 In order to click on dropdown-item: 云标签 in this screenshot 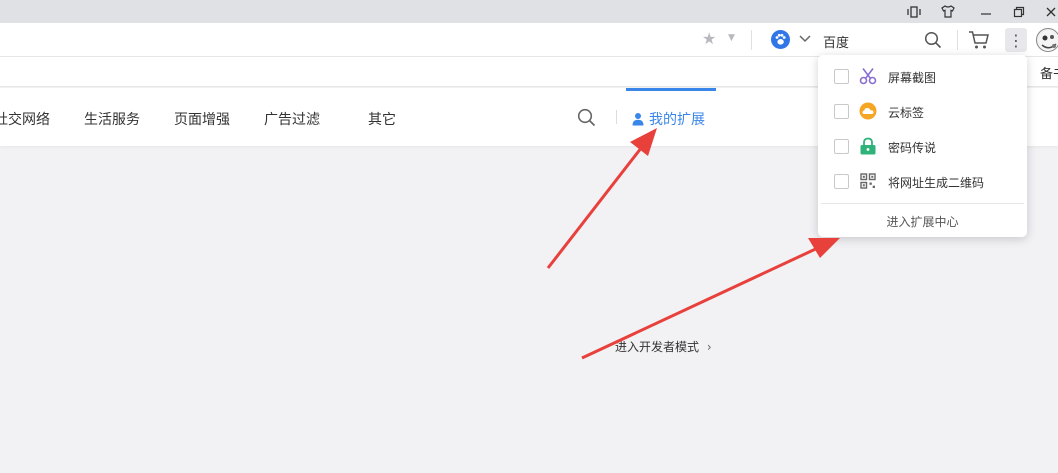, I will do `click(922, 109)`.